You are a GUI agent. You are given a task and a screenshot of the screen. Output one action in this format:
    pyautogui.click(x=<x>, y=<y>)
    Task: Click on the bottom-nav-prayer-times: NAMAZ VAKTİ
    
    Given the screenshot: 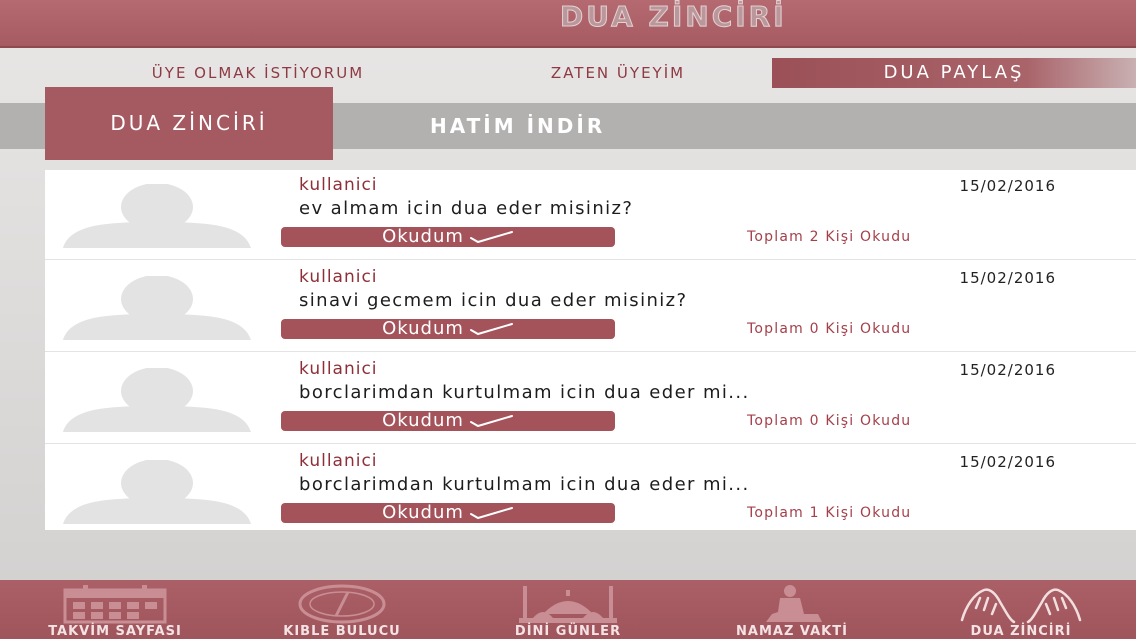 What is the action you would take?
    pyautogui.click(x=792, y=609)
    